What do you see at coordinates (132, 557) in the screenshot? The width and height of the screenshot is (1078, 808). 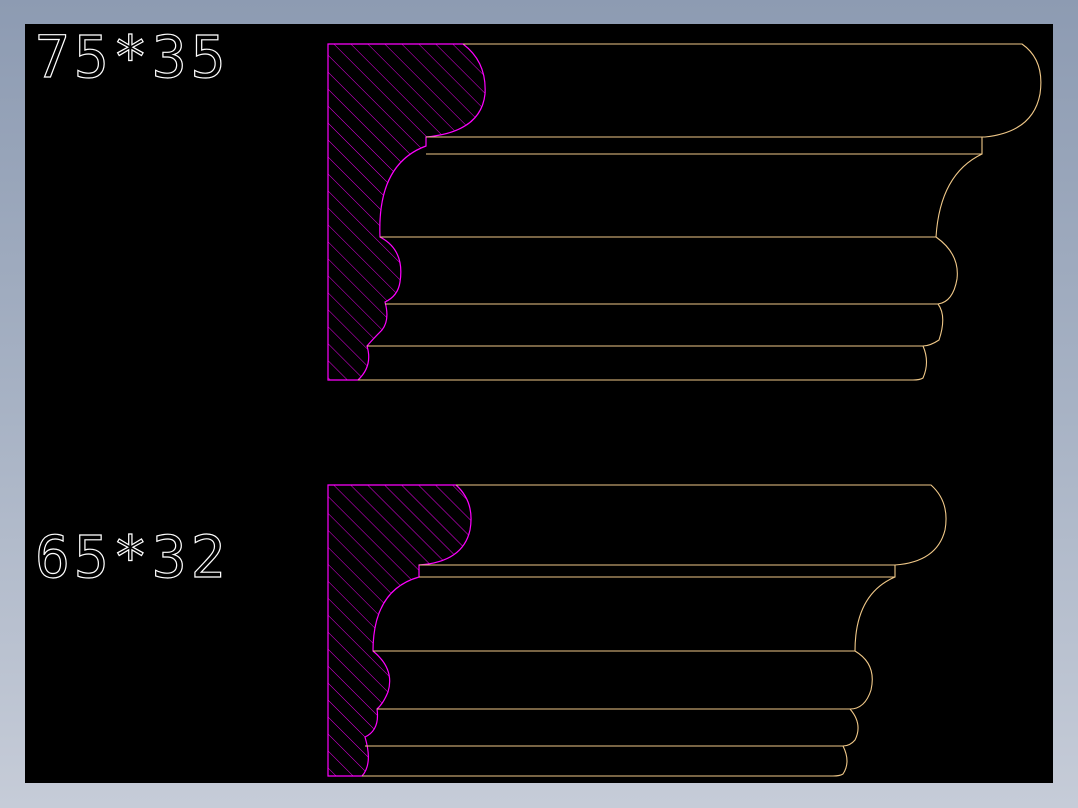 I see `label-65x32: 65*32` at bounding box center [132, 557].